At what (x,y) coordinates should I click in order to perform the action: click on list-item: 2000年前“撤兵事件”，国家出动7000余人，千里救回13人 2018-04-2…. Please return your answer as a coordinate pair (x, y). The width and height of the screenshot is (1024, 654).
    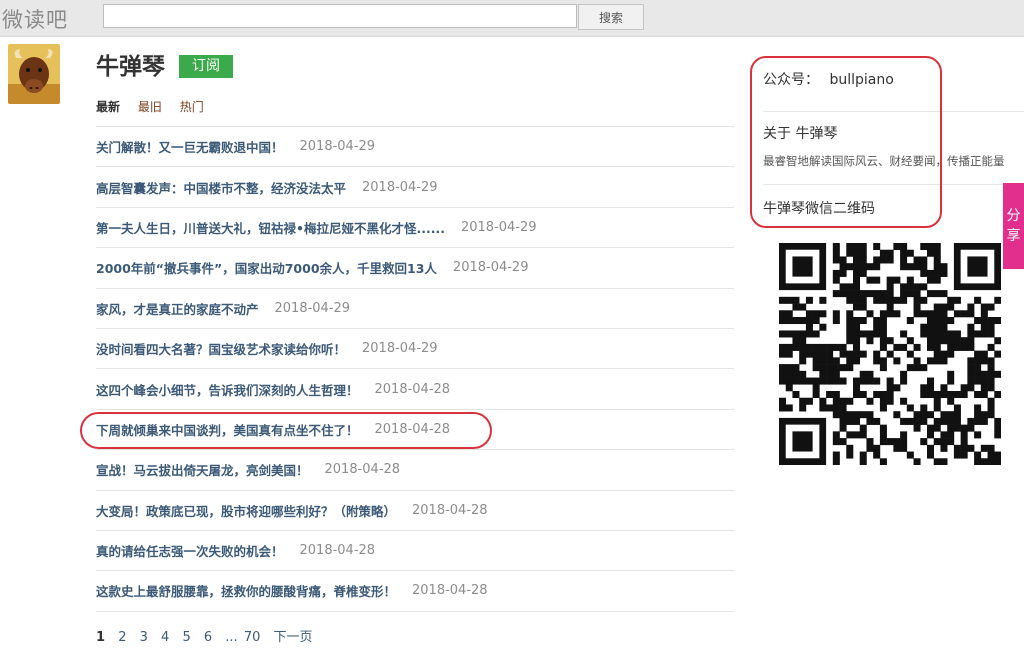
    Looking at the image, I should click on (415, 268).